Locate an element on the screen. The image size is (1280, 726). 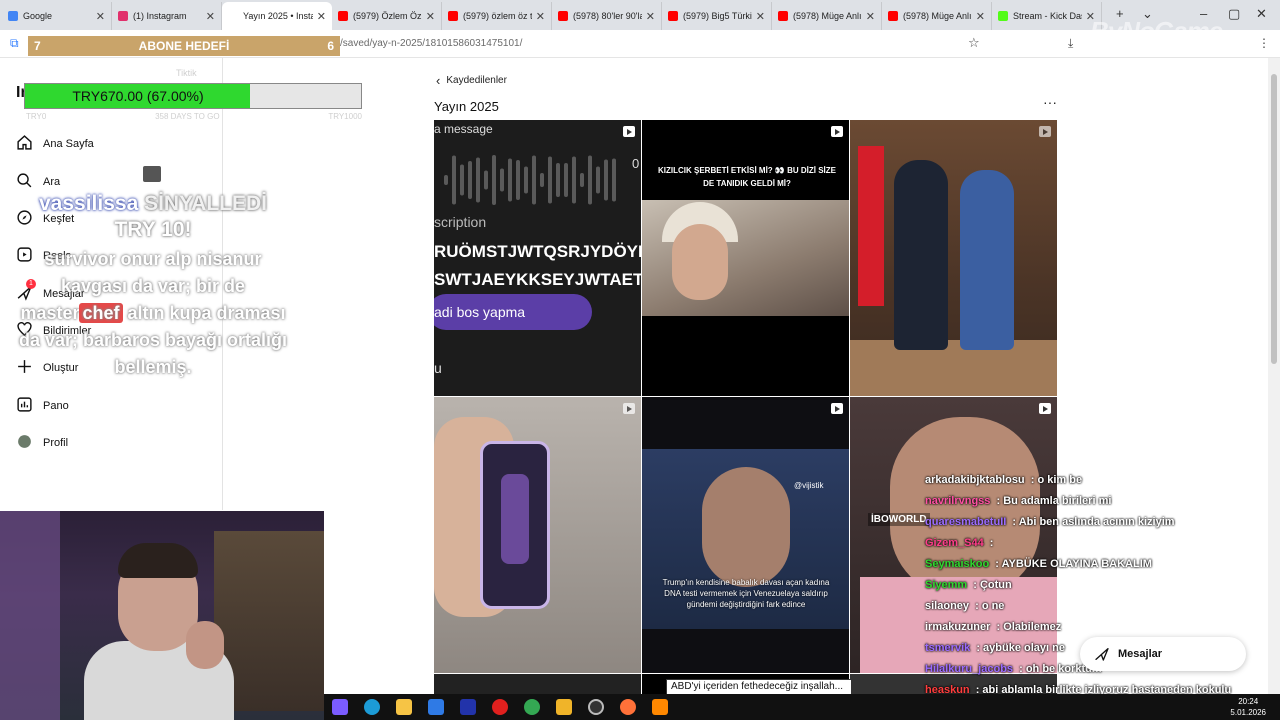
app-icon is located at coordinates (468, 707).